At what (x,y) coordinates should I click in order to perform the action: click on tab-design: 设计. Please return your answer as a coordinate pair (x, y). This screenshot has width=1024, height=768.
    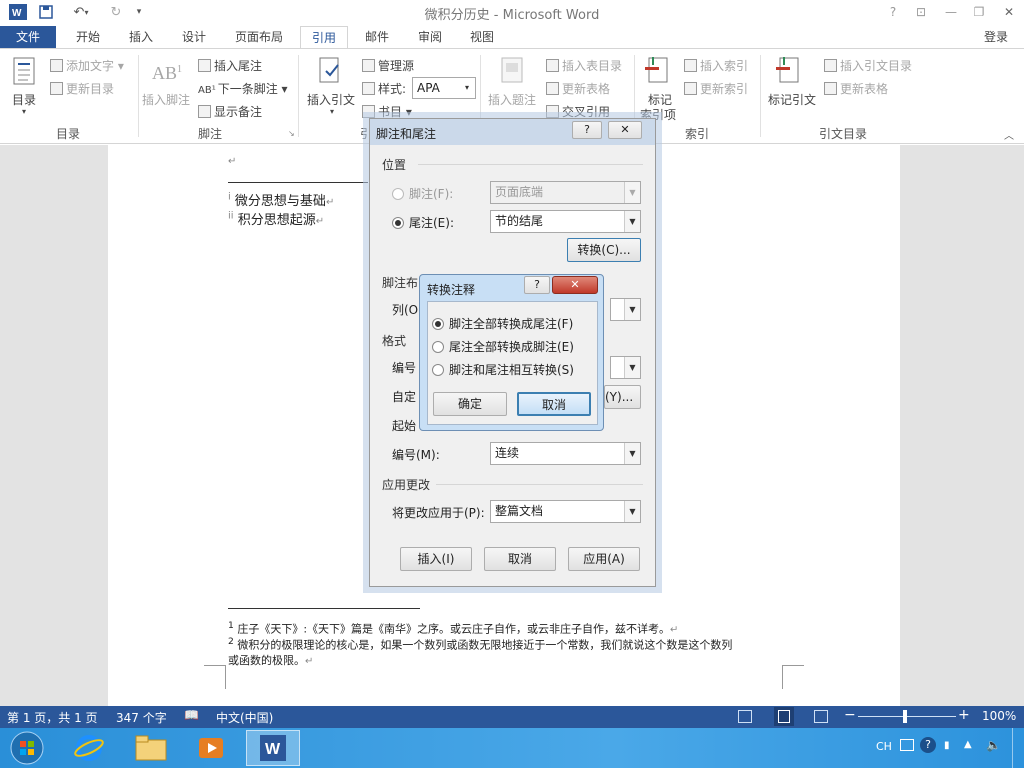
    Looking at the image, I should click on (194, 37).